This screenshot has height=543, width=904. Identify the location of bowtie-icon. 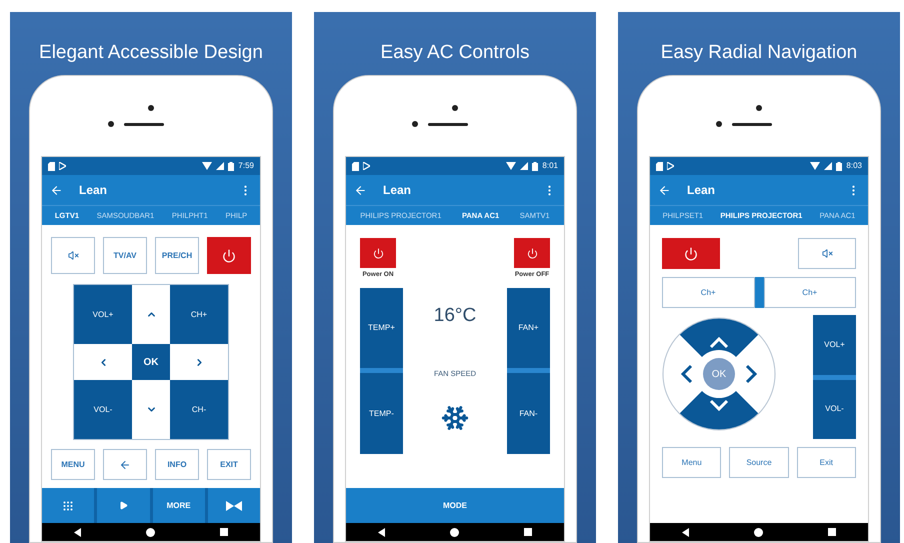
(234, 505).